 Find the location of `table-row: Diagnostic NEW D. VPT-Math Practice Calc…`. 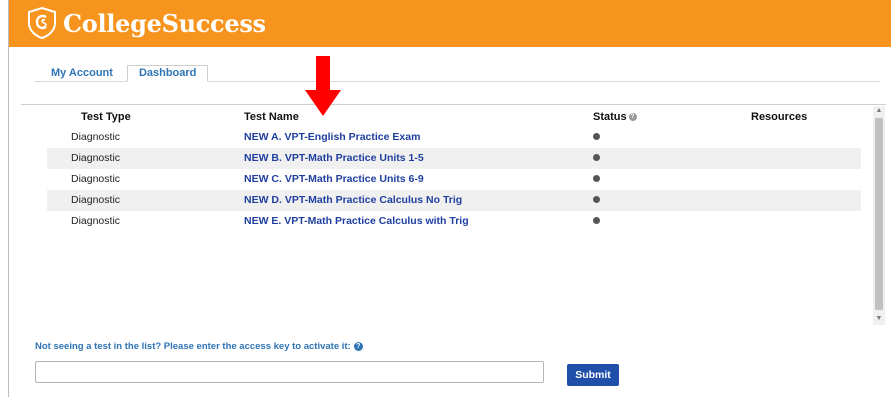

table-row: Diagnostic NEW D. VPT-Math Practice Calc… is located at coordinates (454, 200).